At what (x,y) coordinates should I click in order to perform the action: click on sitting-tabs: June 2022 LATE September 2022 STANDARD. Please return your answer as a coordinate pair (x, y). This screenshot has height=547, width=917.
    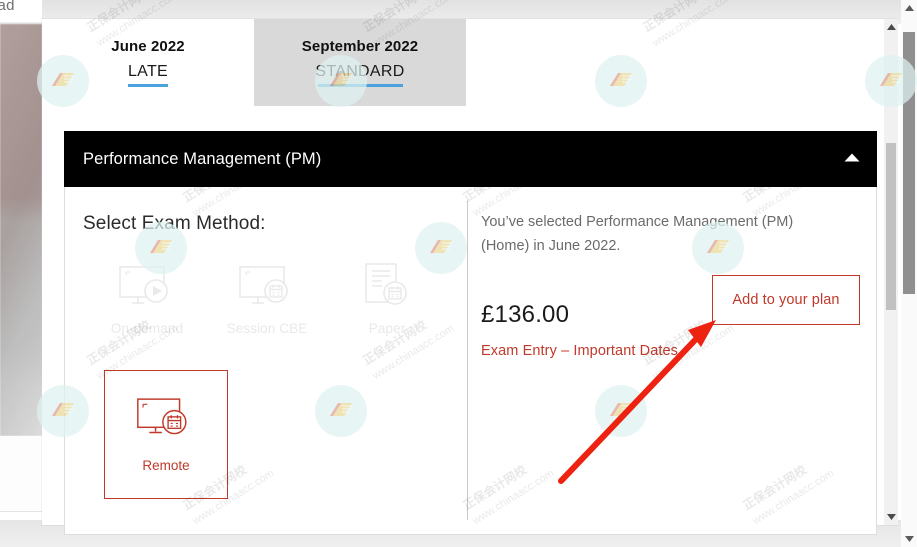
    Looking at the image, I should click on (469, 62).